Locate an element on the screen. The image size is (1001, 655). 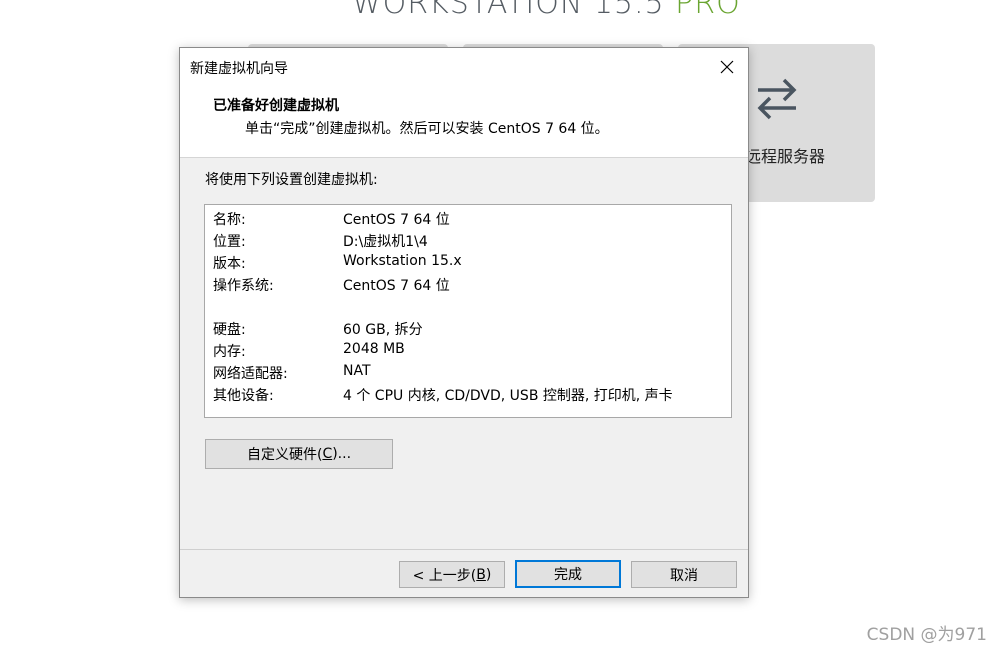
summary-value: 4 个 CPU 内核, CD/DVD, USB 控制器, 打印机, 声卡 is located at coordinates (508, 396).